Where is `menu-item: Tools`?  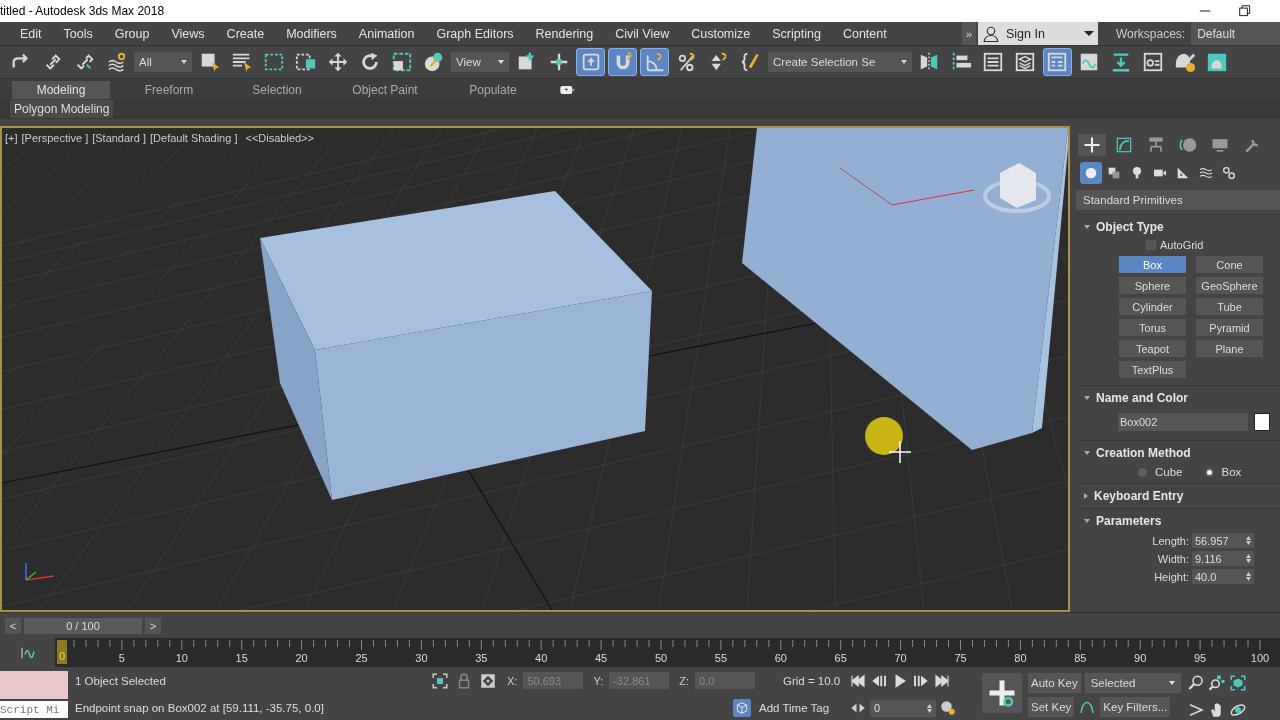 menu-item: Tools is located at coordinates (78, 33).